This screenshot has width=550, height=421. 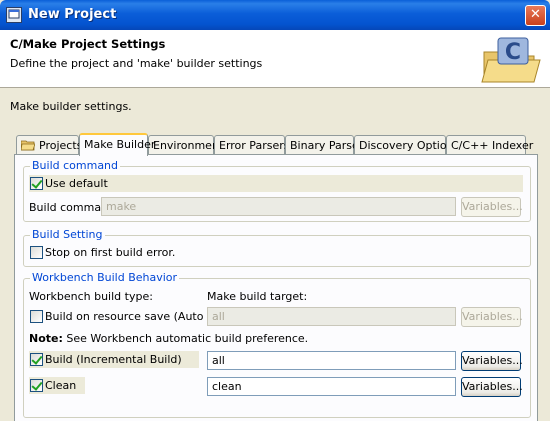 What do you see at coordinates (91, 296) in the screenshot?
I see `workbench-type-label: Workbench build type:` at bounding box center [91, 296].